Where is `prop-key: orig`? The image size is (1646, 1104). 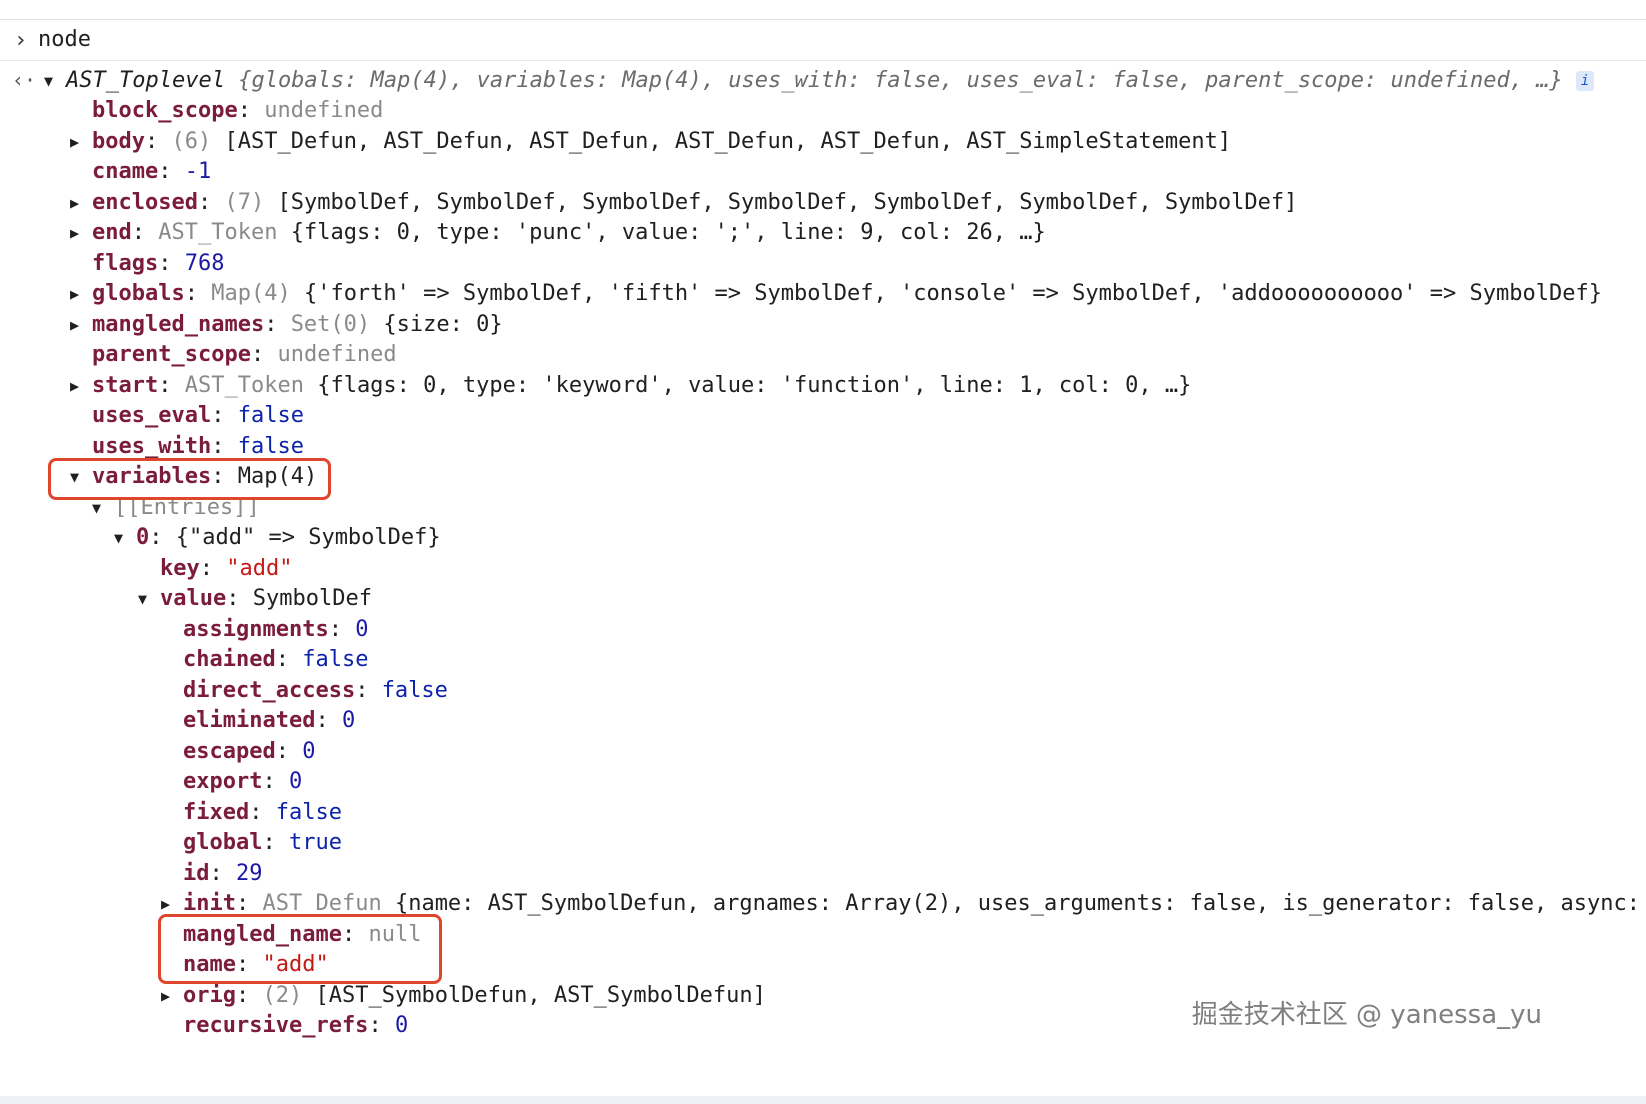
prop-key: orig is located at coordinates (209, 995).